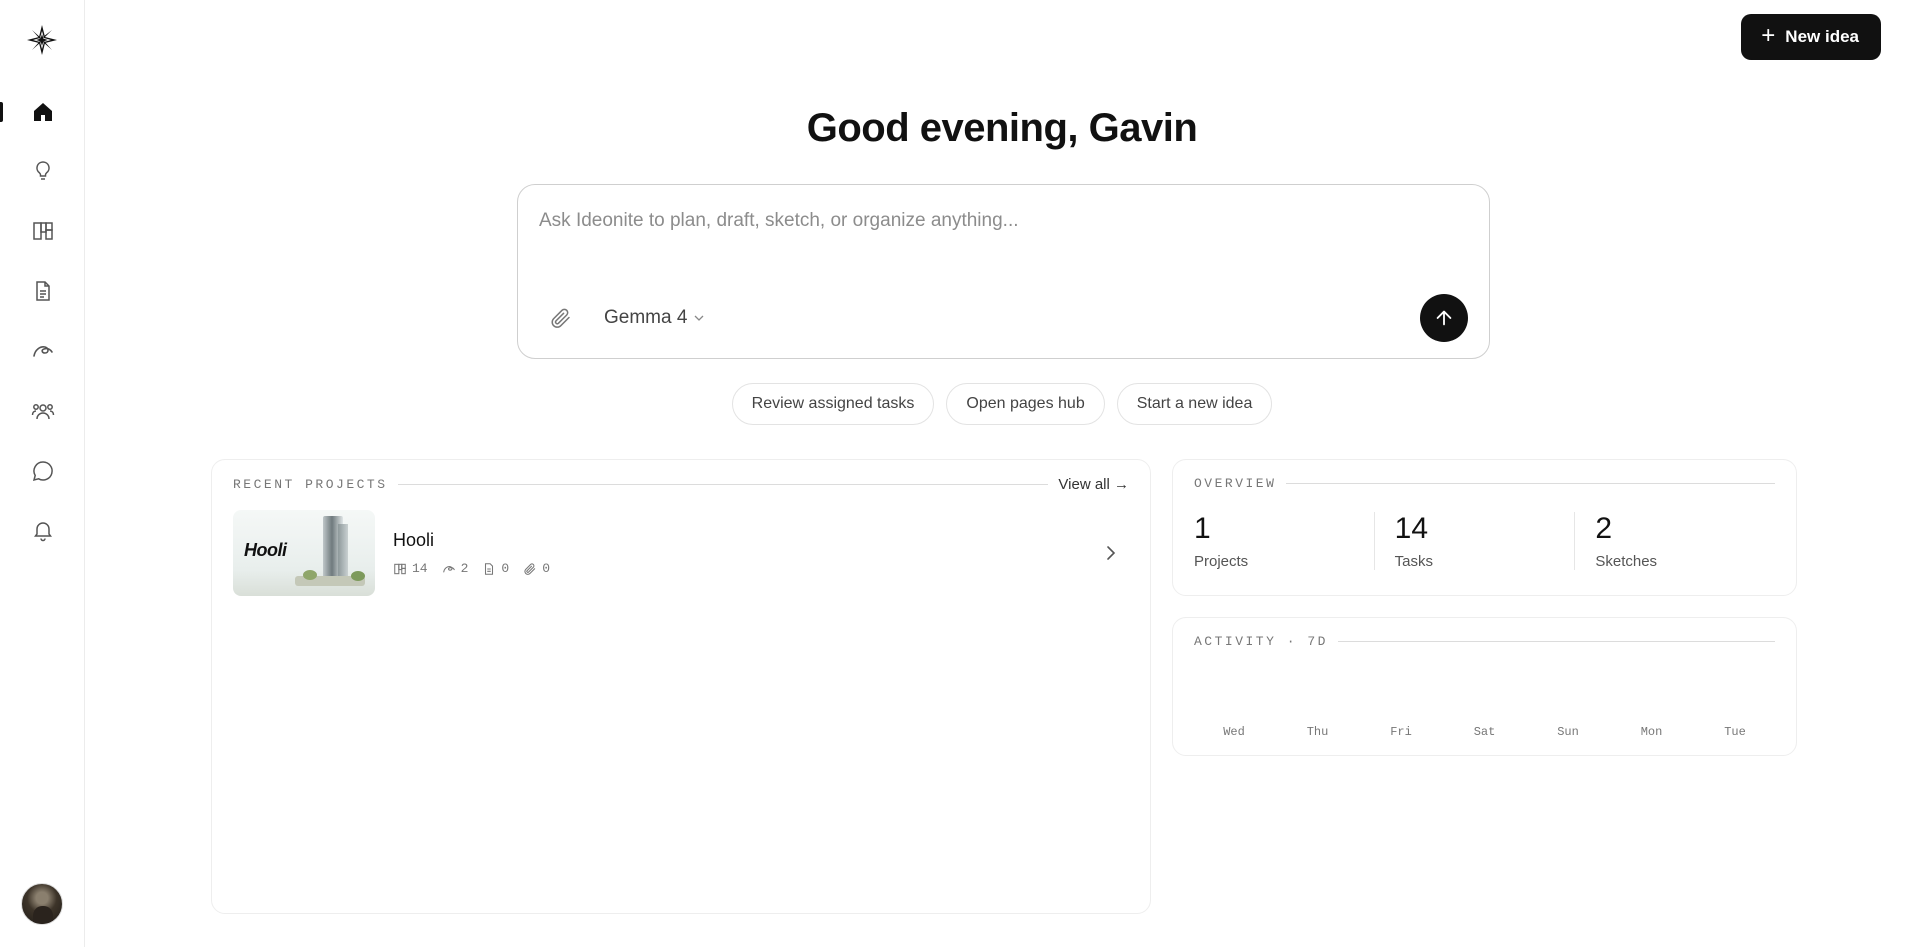 This screenshot has width=1919, height=947. I want to click on day-label: Sun, so click(1568, 732).